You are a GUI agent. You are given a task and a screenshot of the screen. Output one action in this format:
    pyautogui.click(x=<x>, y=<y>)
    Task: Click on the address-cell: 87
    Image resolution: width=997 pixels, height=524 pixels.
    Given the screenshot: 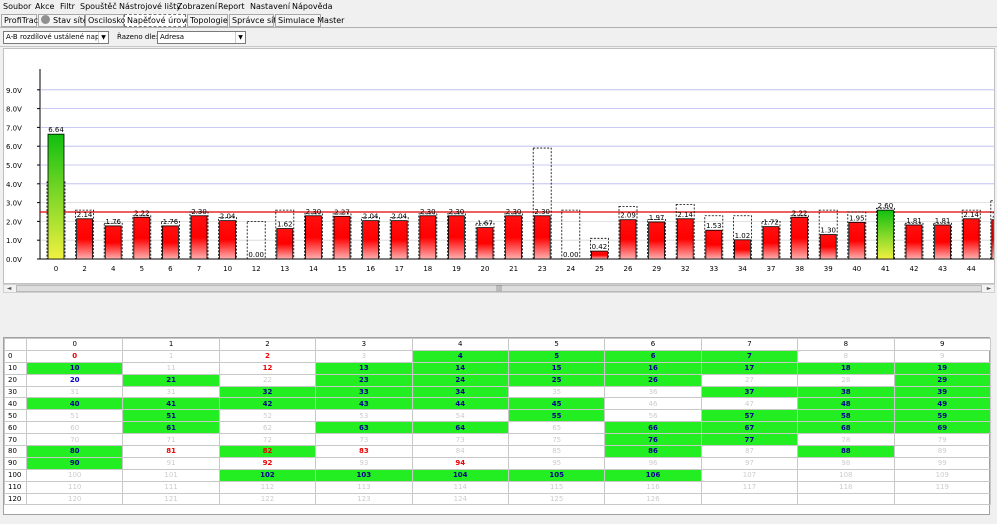 What is the action you would take?
    pyautogui.click(x=749, y=451)
    